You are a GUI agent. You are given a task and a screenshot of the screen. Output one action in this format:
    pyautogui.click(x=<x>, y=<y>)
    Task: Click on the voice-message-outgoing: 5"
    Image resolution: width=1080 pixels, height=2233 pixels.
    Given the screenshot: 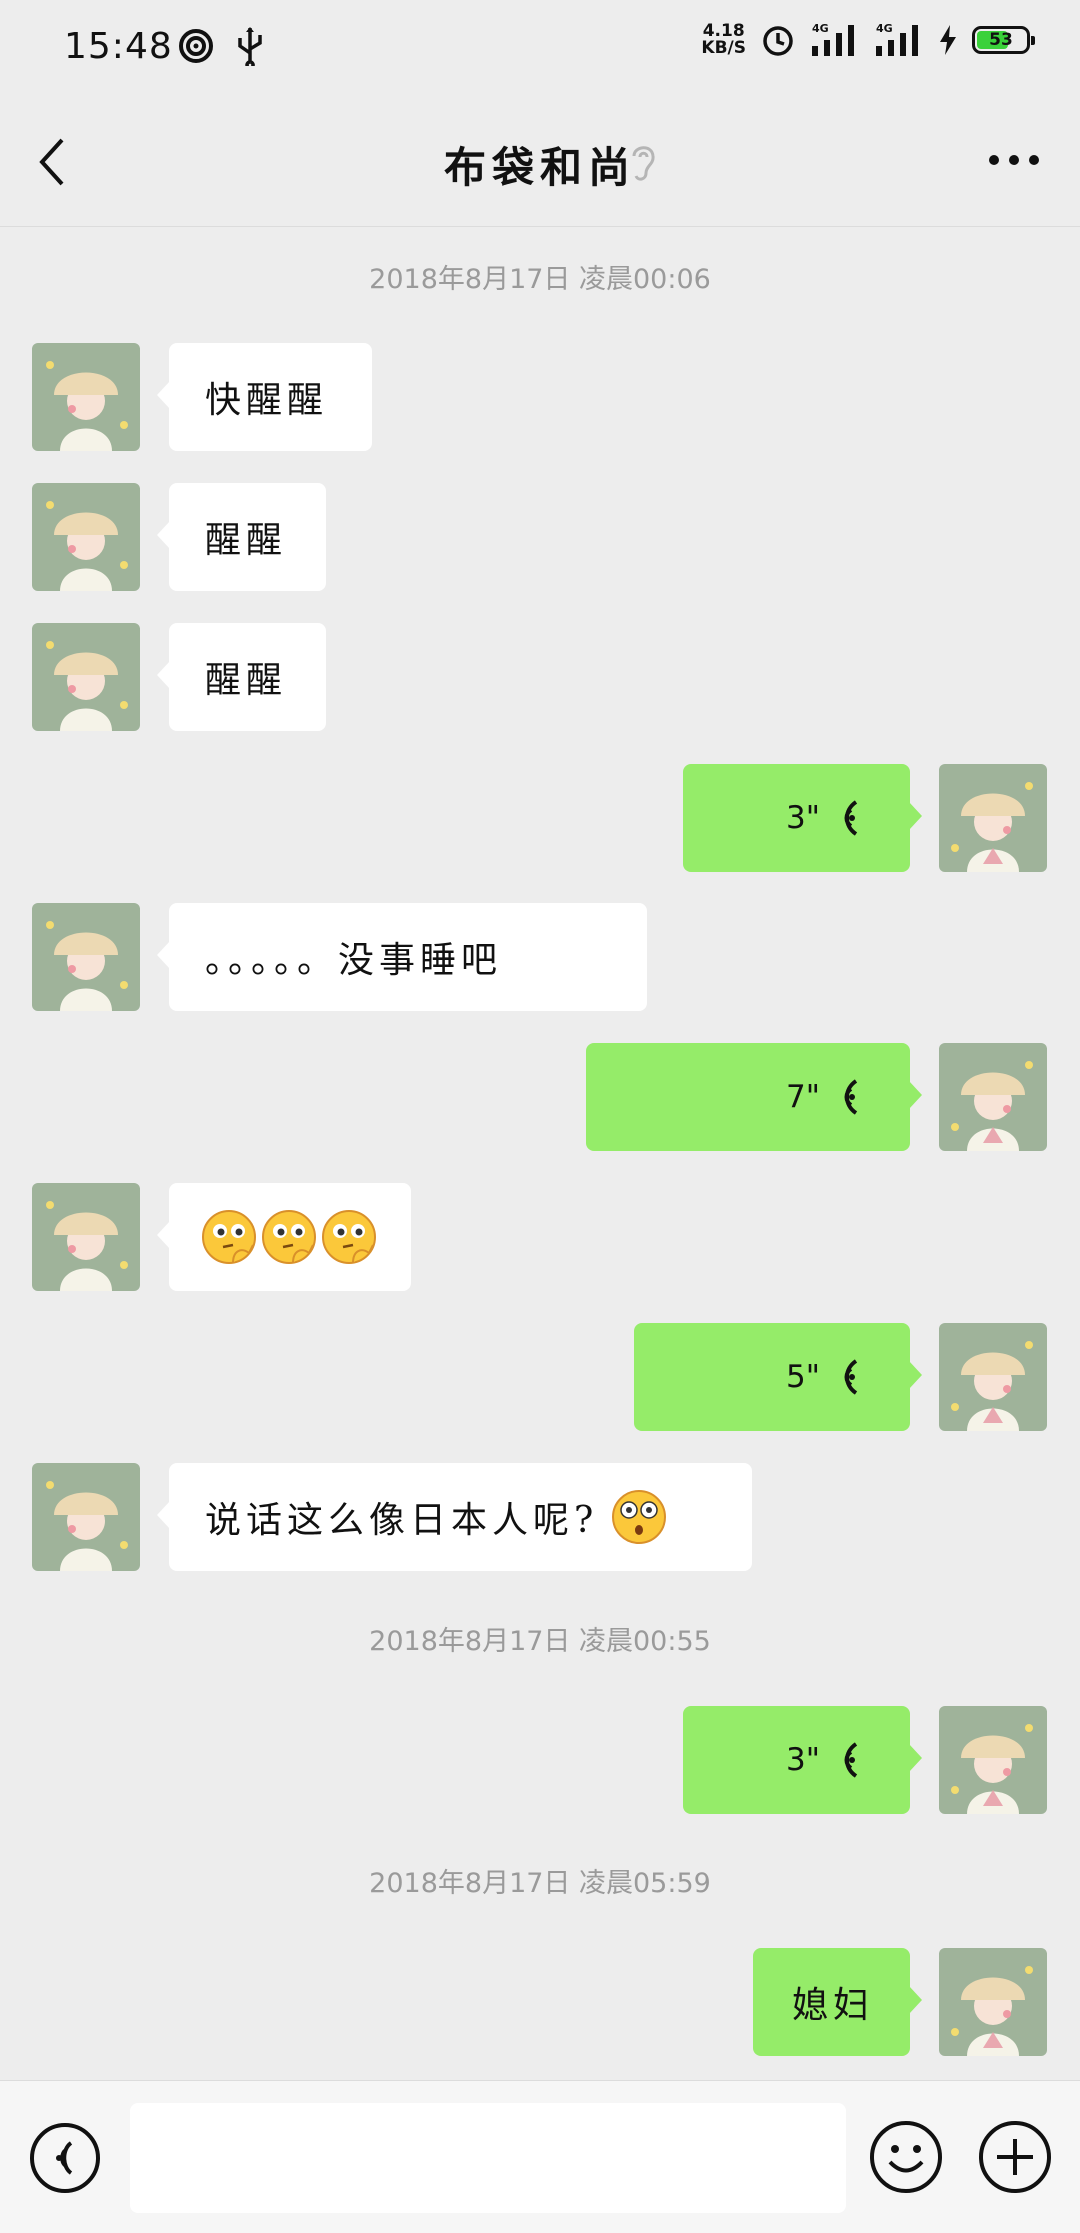 What is the action you would take?
    pyautogui.click(x=778, y=1377)
    